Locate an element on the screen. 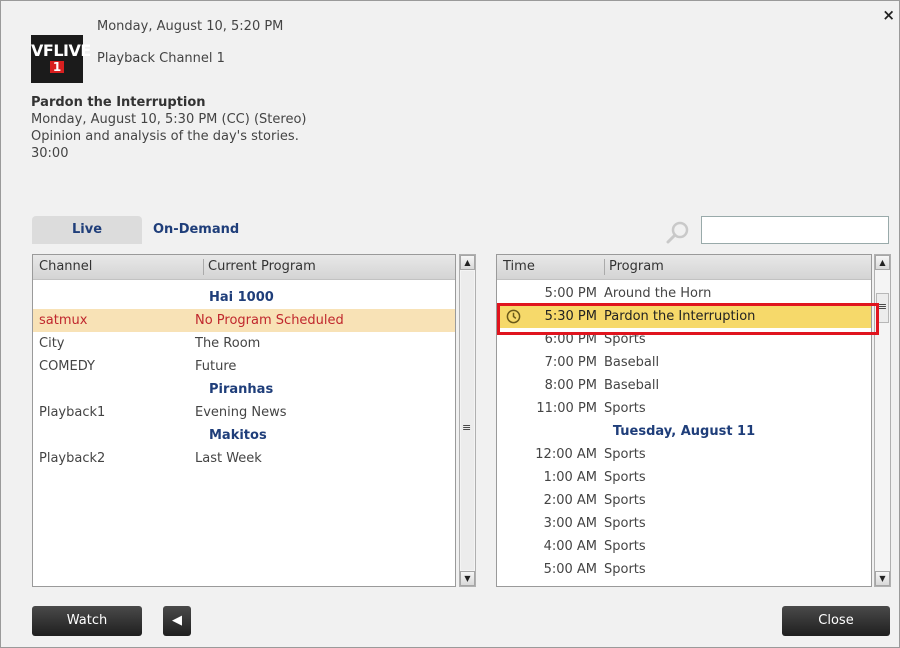  schedule-time: 5:30 PM is located at coordinates (570, 316).